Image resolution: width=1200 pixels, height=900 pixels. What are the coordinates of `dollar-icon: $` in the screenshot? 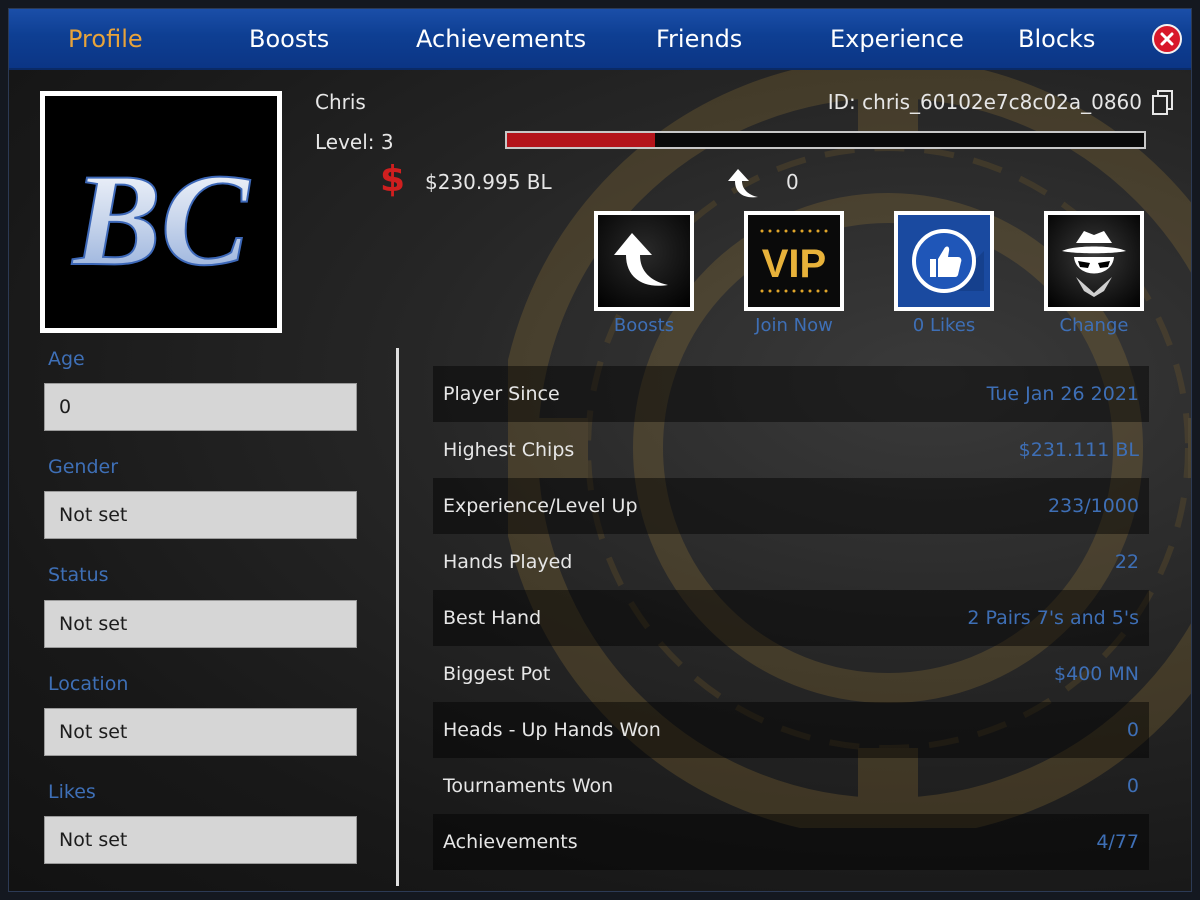 It's located at (393, 179).